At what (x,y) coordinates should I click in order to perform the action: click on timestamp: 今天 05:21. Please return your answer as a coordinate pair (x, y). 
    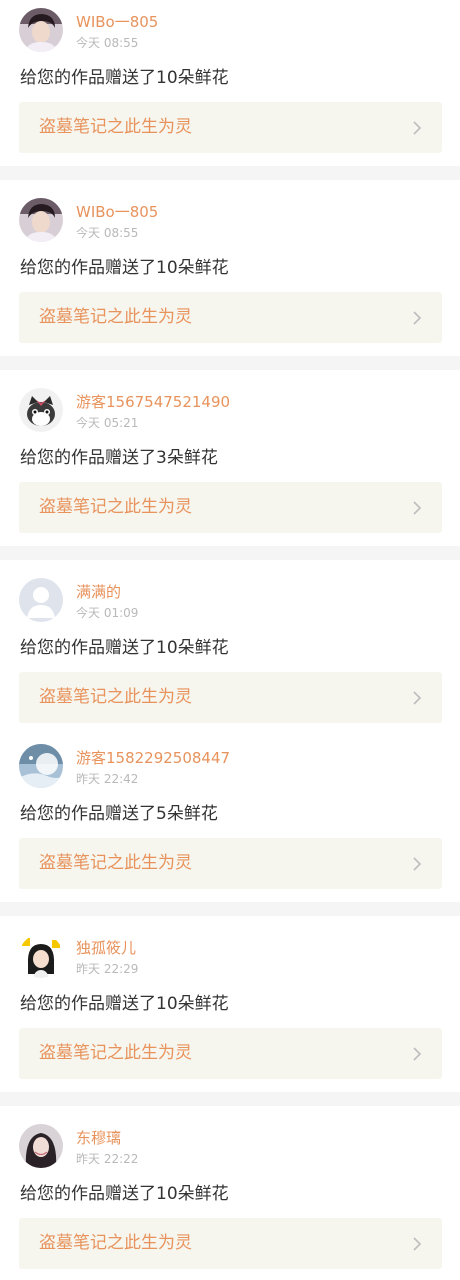
    Looking at the image, I should click on (107, 423).